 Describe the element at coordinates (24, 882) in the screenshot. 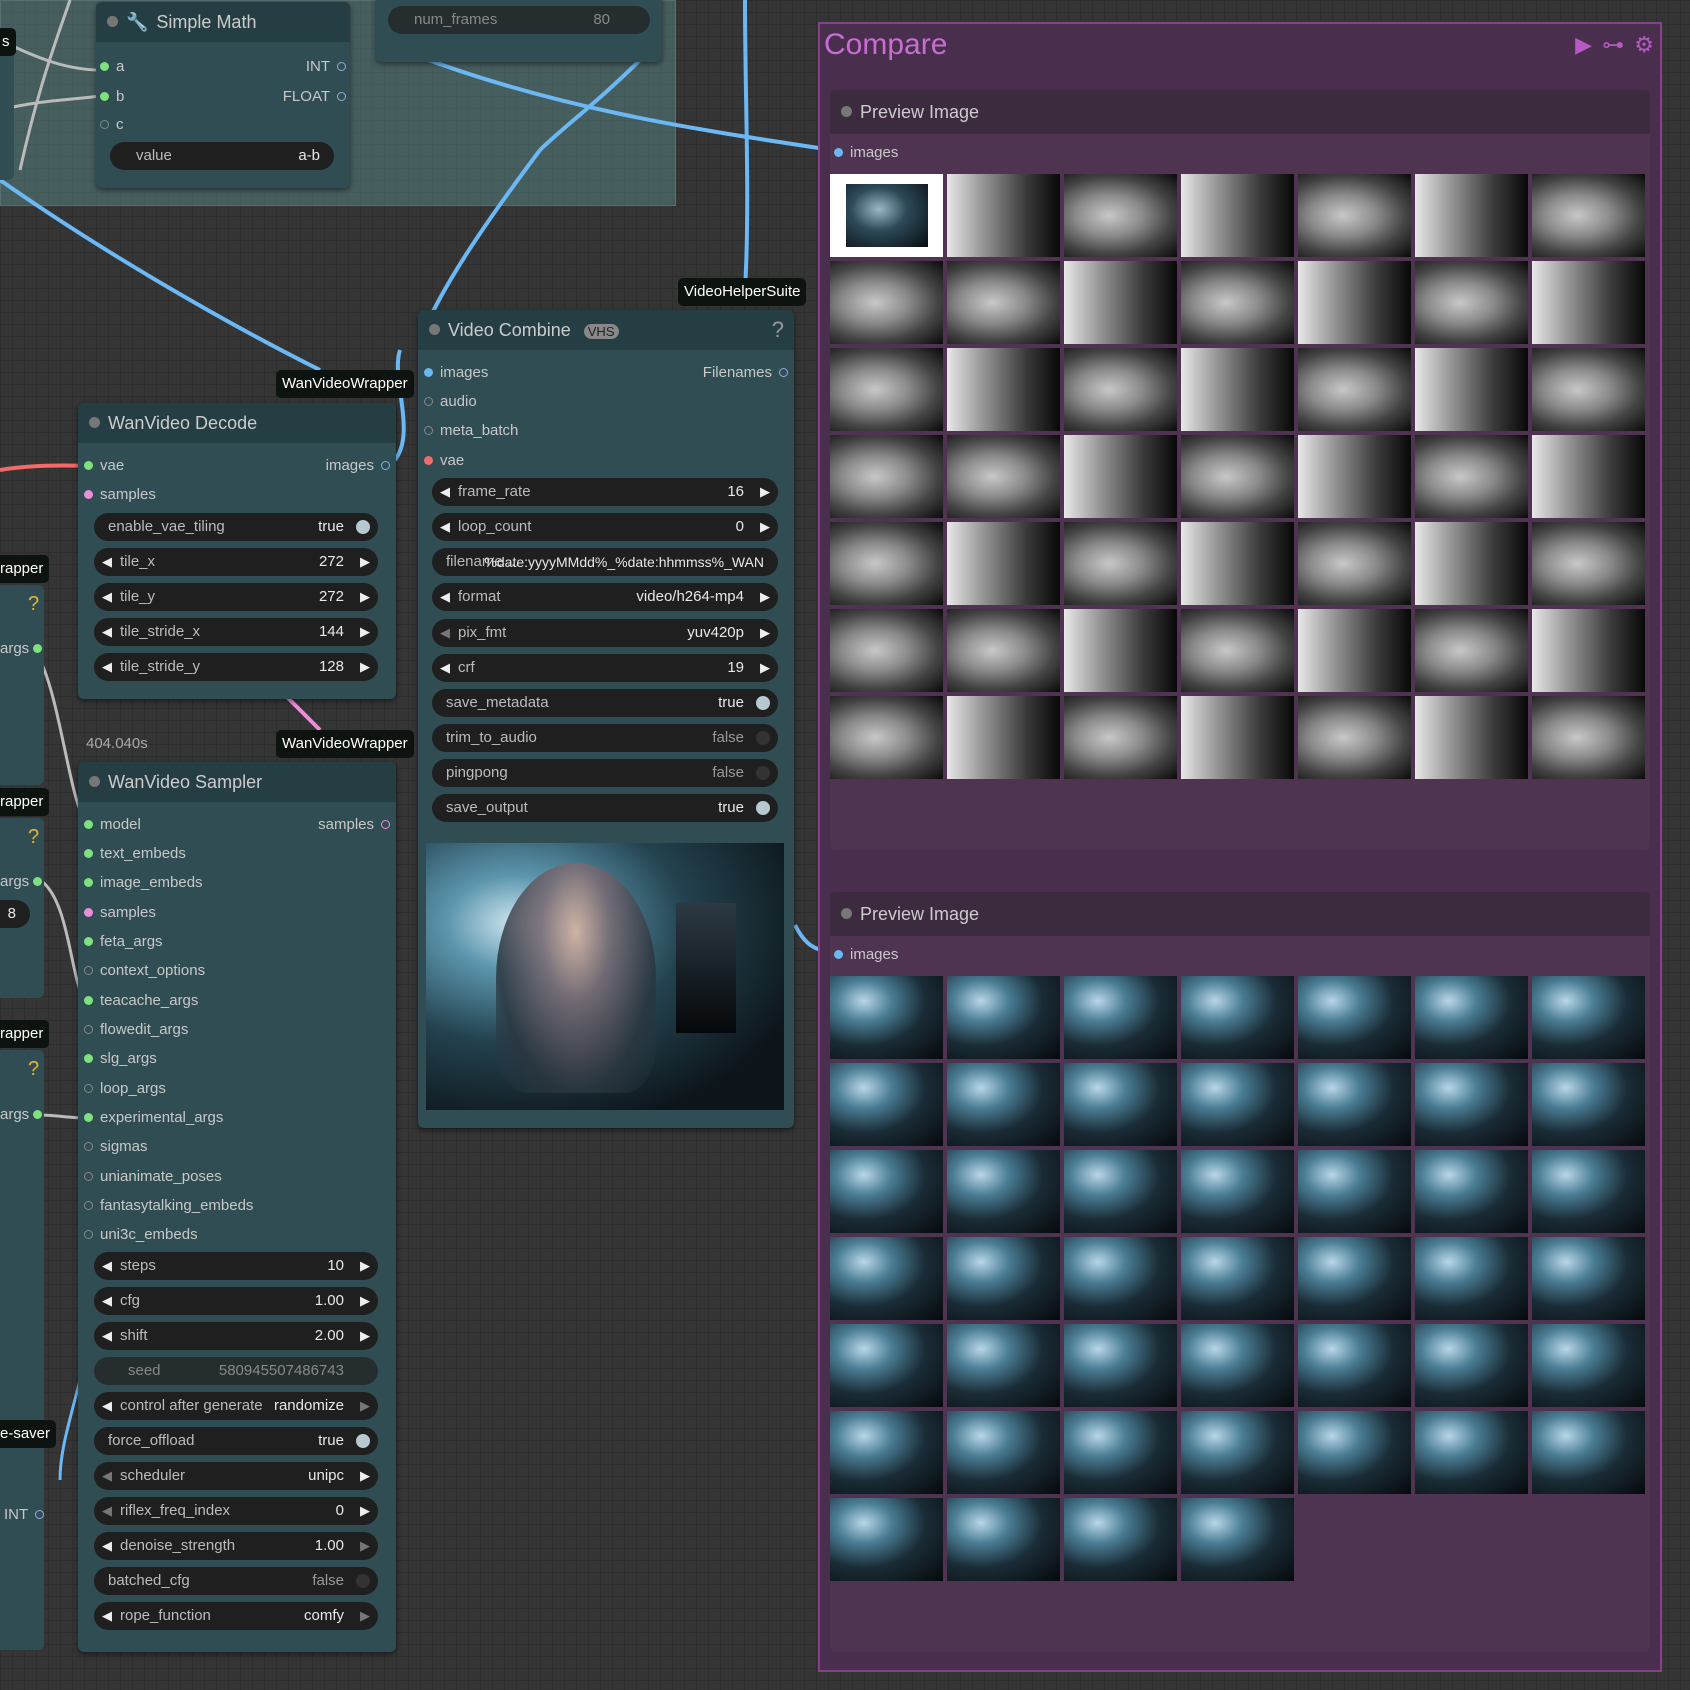

I see `left-args-2: args` at that location.